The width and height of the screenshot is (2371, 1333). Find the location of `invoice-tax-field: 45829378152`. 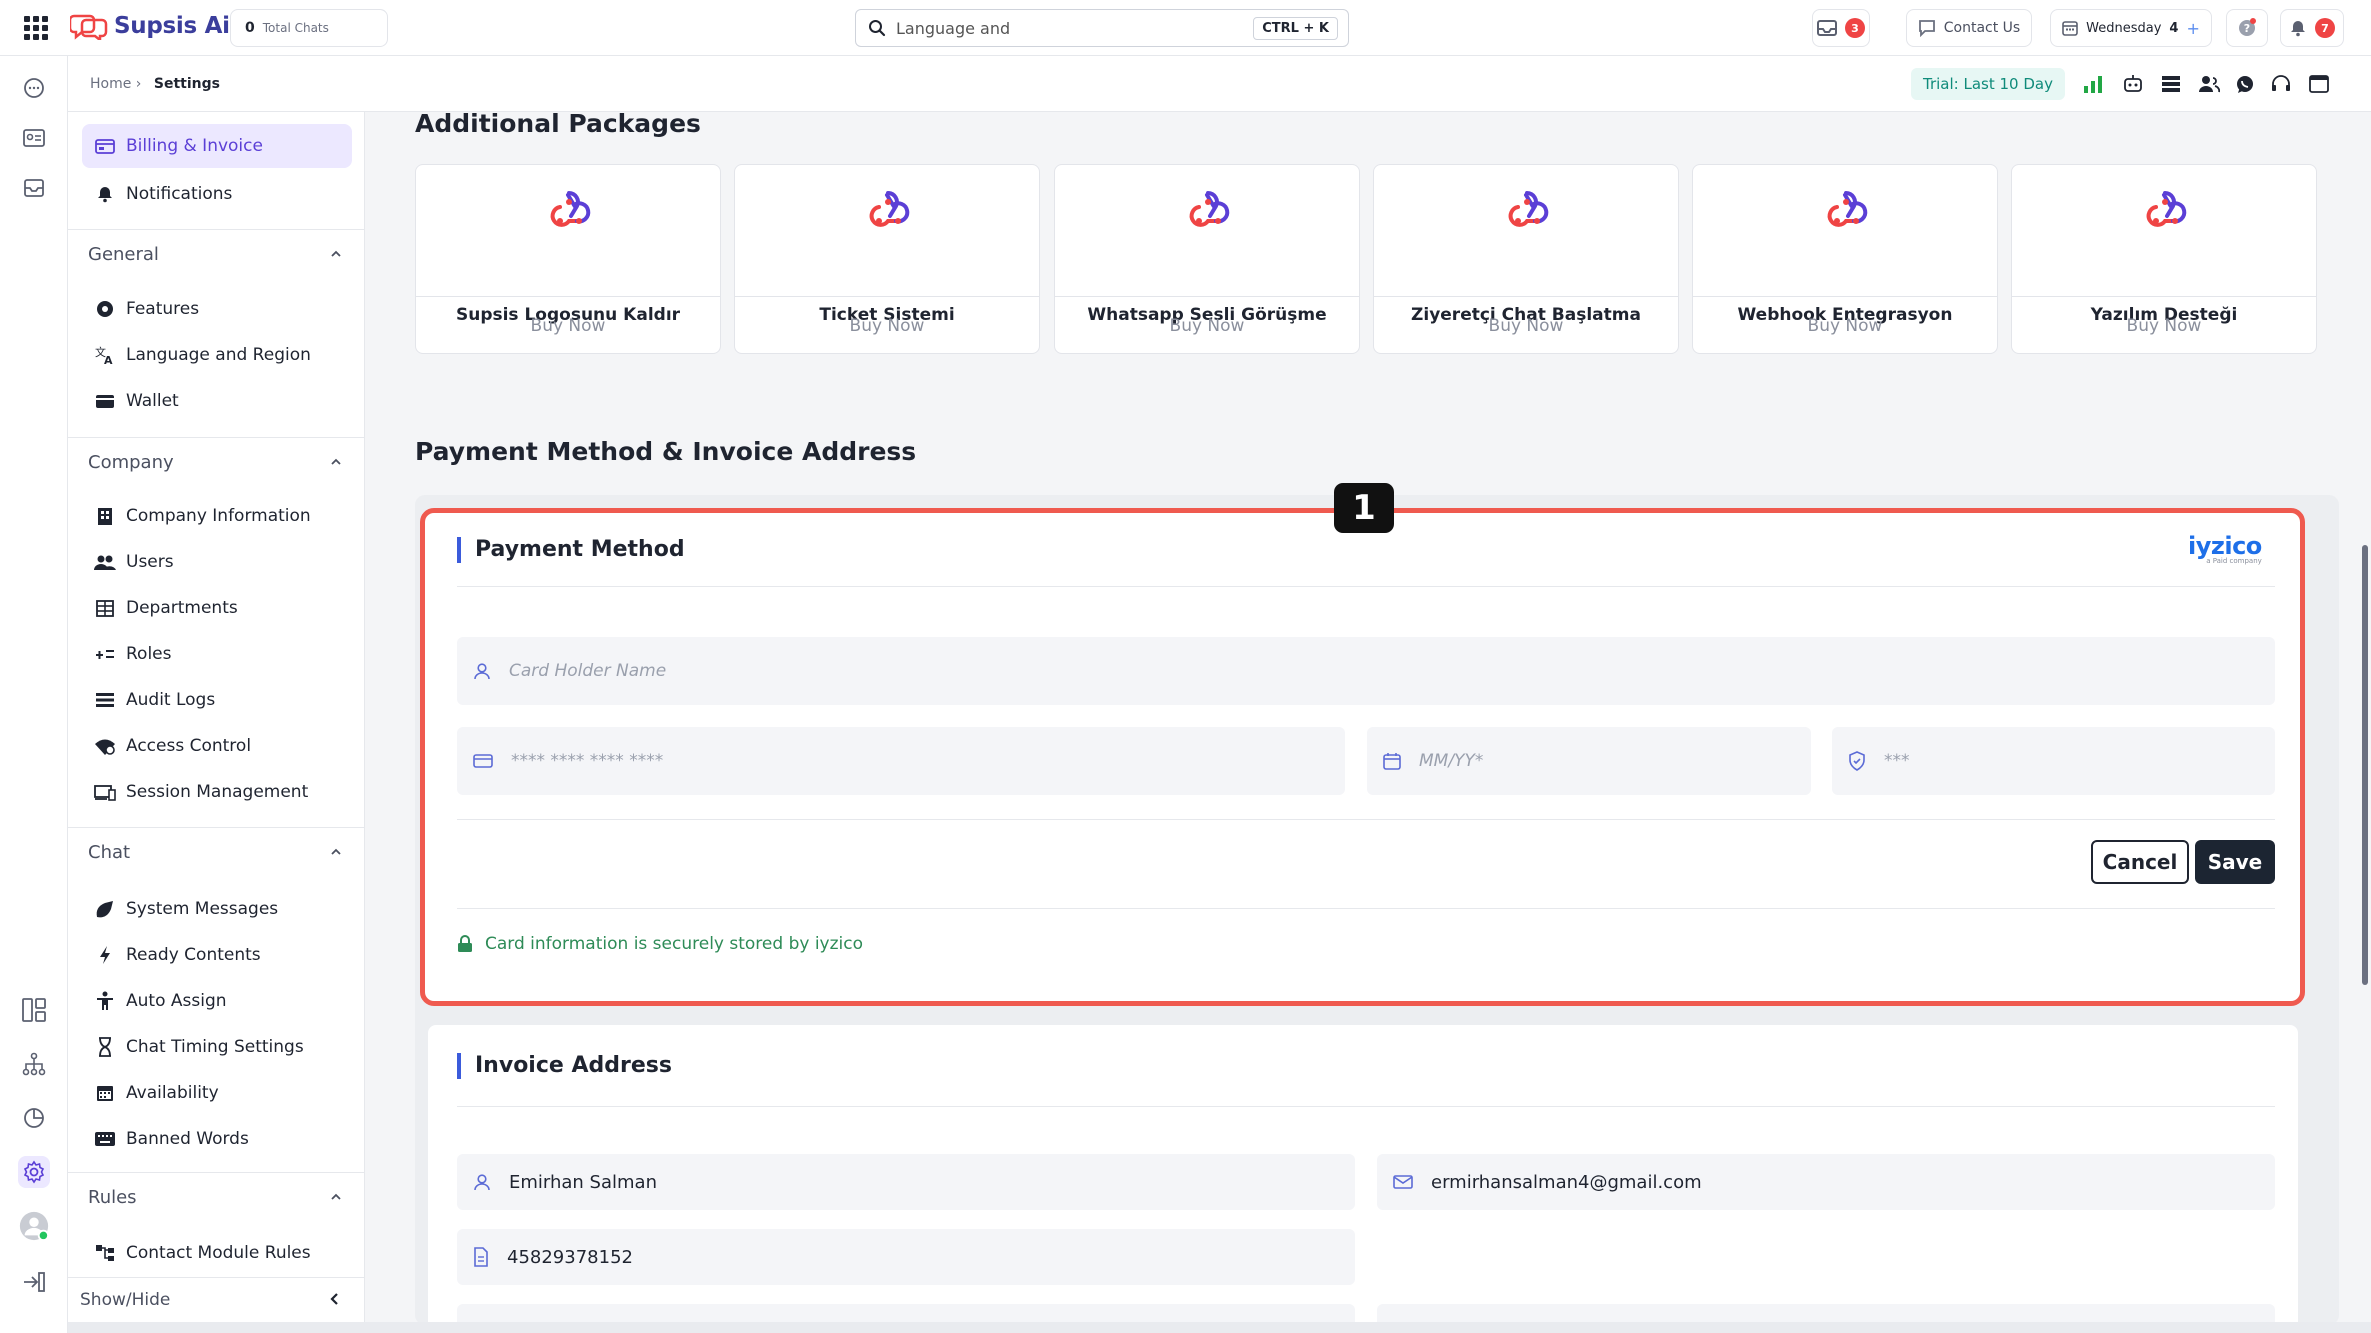

invoice-tax-field: 45829378152 is located at coordinates (906, 1257).